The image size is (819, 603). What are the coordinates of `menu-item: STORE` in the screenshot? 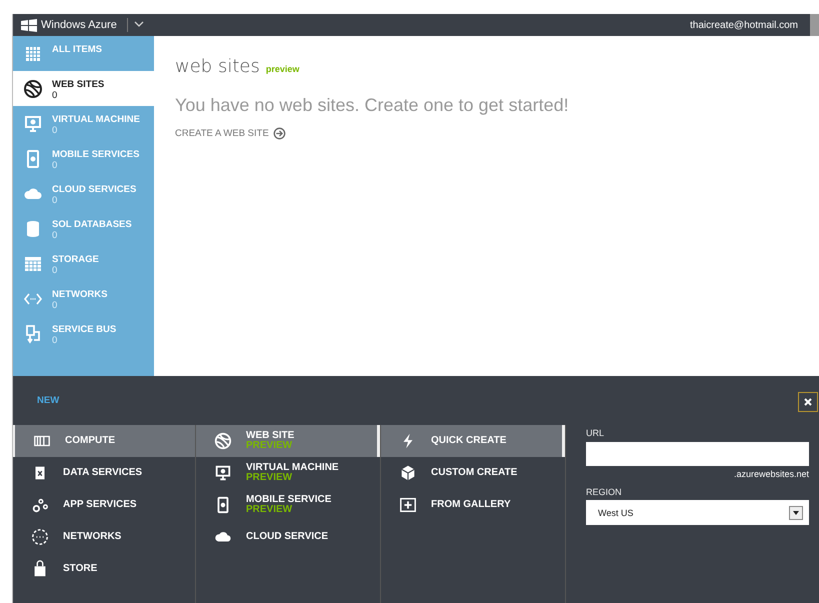 It's located at (104, 569).